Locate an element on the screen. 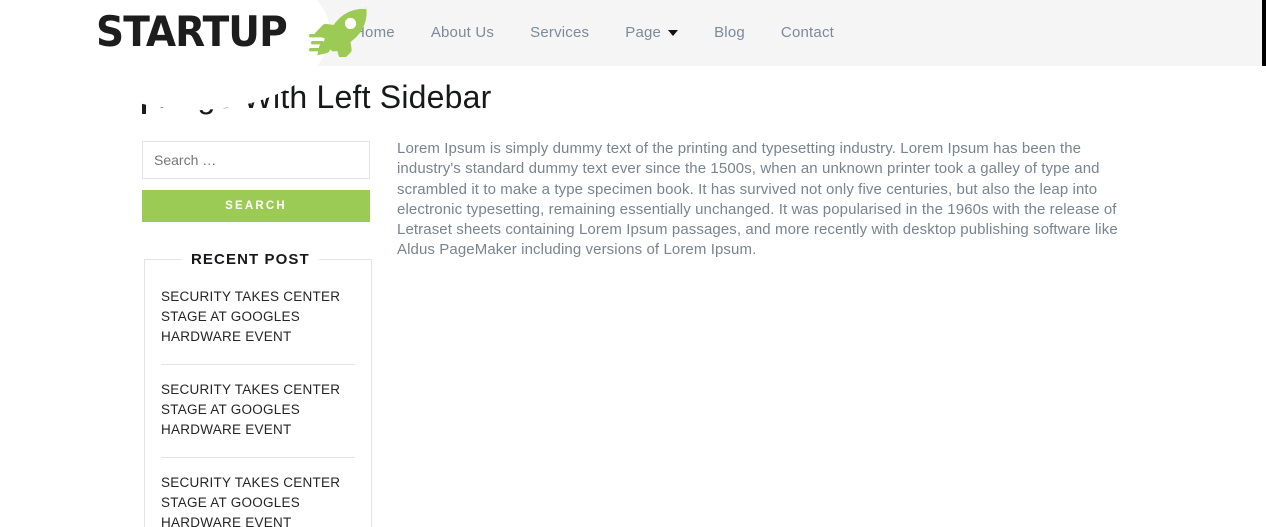 This screenshot has width=1266, height=527. recent-post-heading: RECENT POST is located at coordinates (250, 259).